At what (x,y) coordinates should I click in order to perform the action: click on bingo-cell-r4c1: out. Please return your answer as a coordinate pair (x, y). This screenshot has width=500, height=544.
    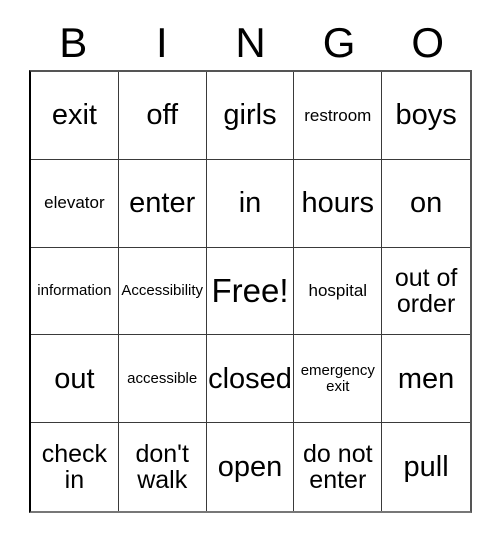
    Looking at the image, I should click on (75, 379).